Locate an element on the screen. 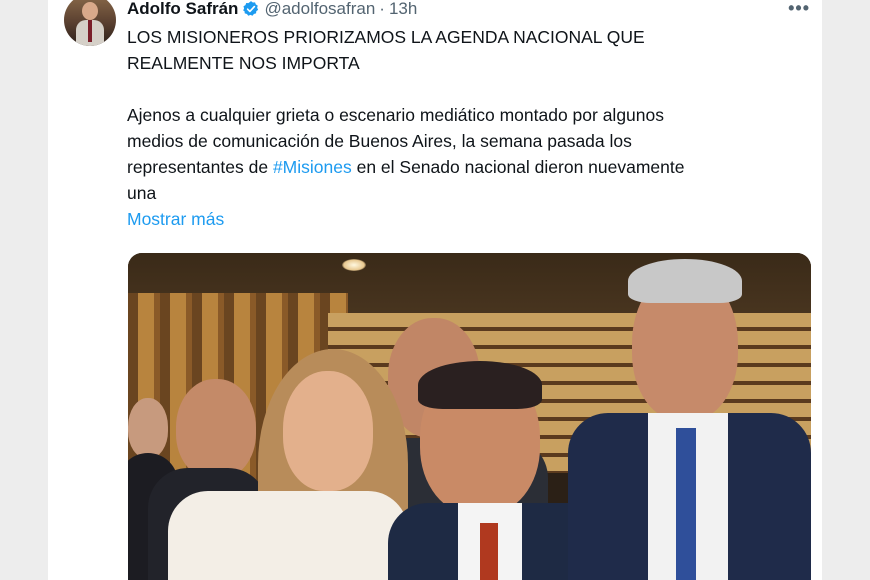 The image size is (870, 580). hashtag-misiones-link: #Misiones is located at coordinates (312, 167).